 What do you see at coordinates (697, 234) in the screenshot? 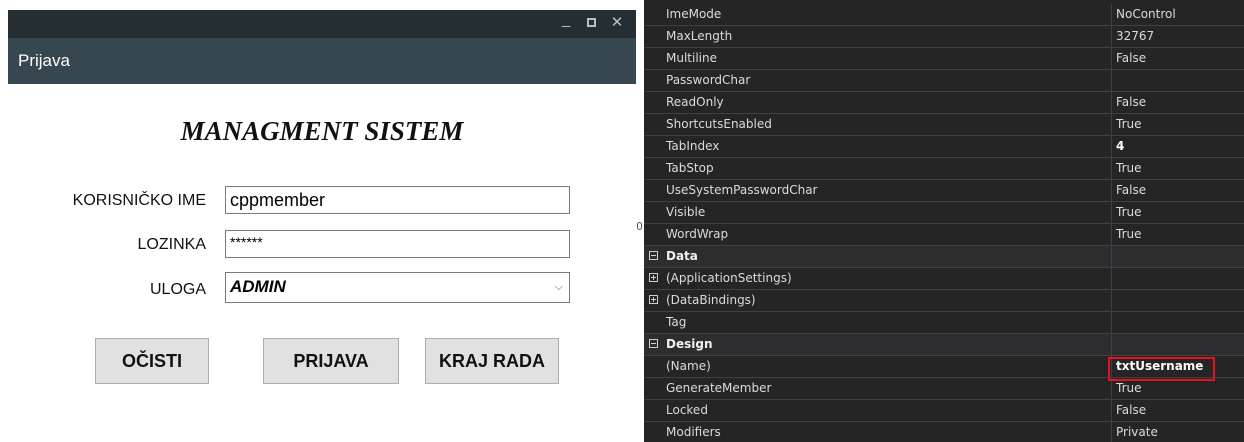
I see `property-name: WordWrap` at bounding box center [697, 234].